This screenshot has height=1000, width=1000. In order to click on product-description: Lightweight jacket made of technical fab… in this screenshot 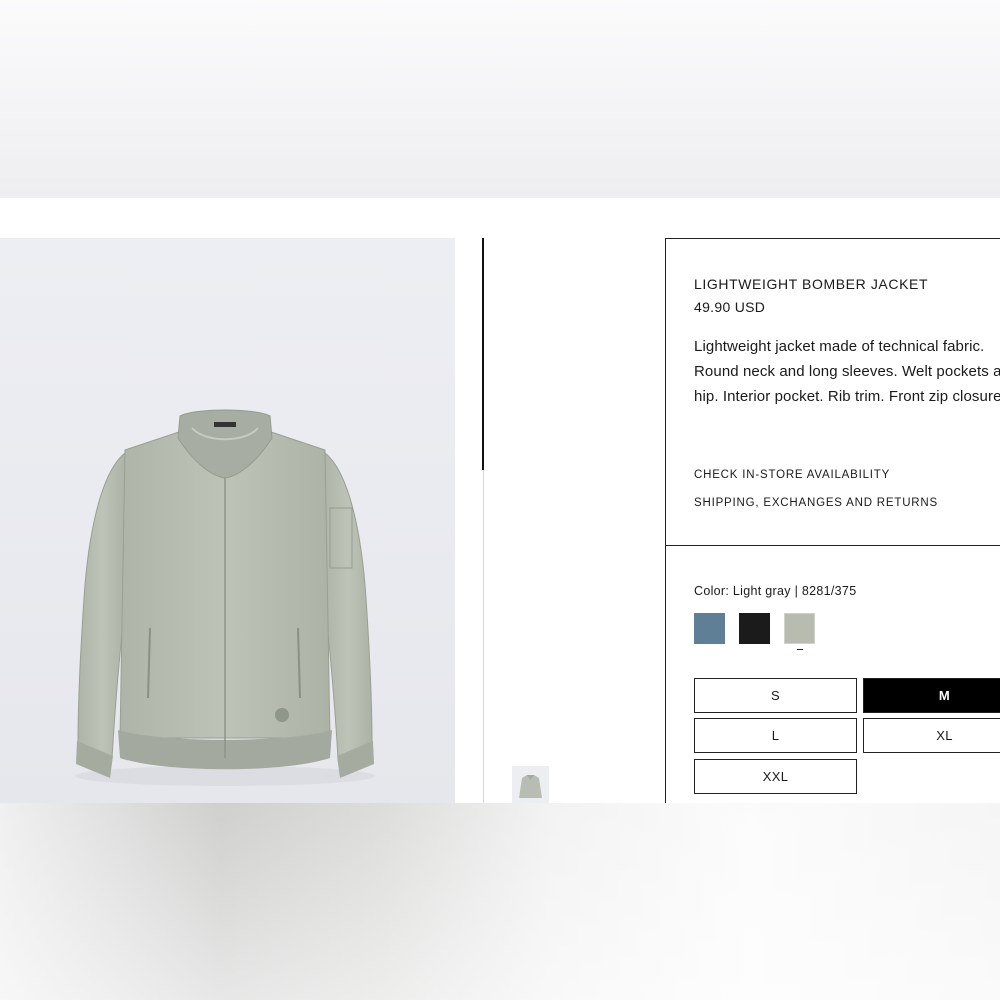, I will do `click(847, 371)`.